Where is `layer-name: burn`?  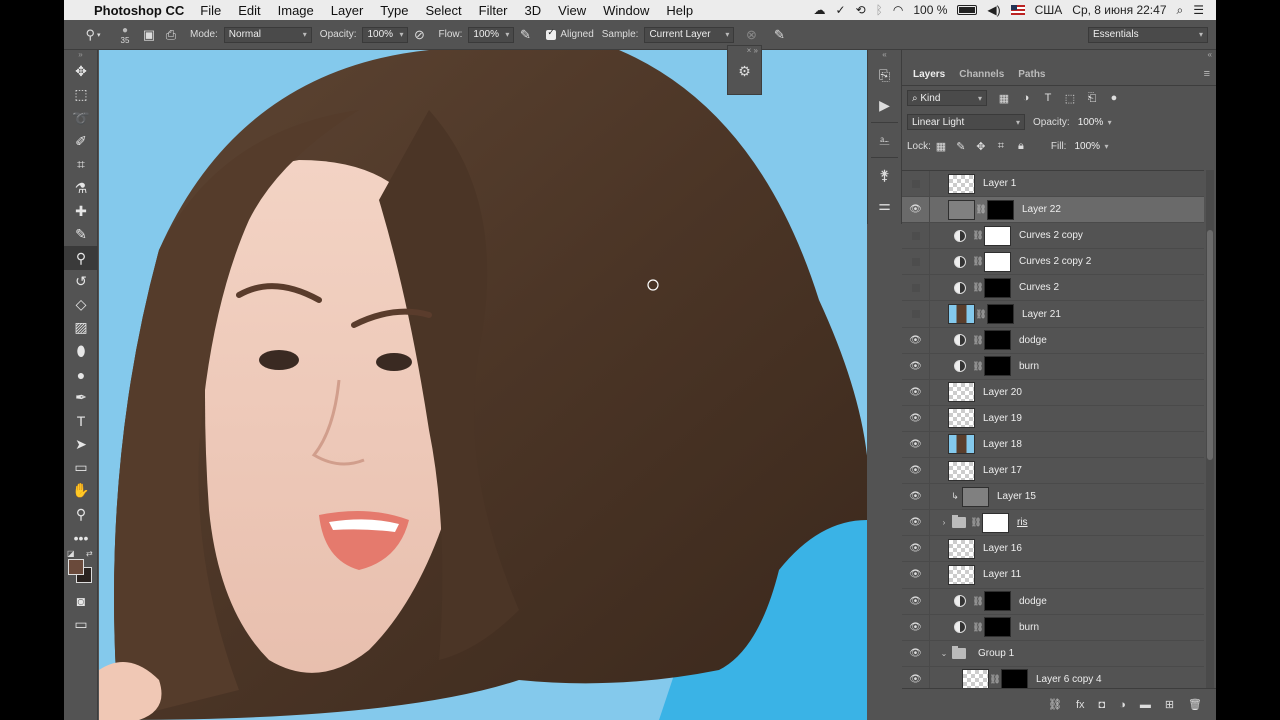
layer-name: burn is located at coordinates (1029, 627).